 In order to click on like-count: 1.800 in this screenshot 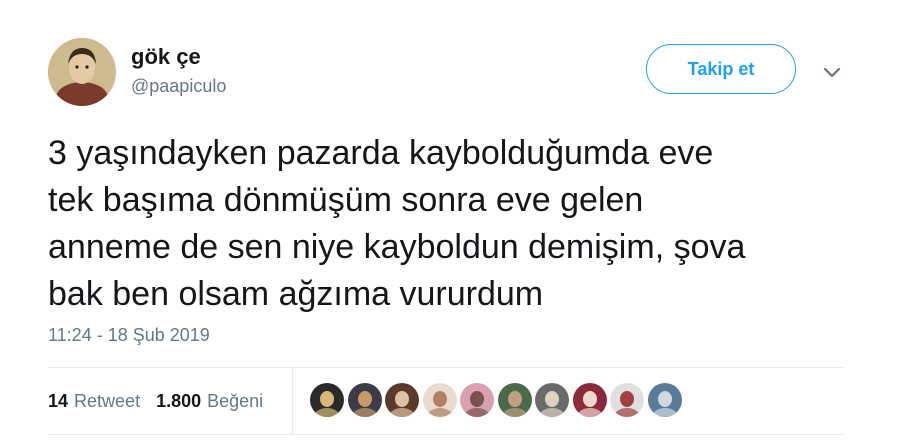, I will do `click(178, 401)`.